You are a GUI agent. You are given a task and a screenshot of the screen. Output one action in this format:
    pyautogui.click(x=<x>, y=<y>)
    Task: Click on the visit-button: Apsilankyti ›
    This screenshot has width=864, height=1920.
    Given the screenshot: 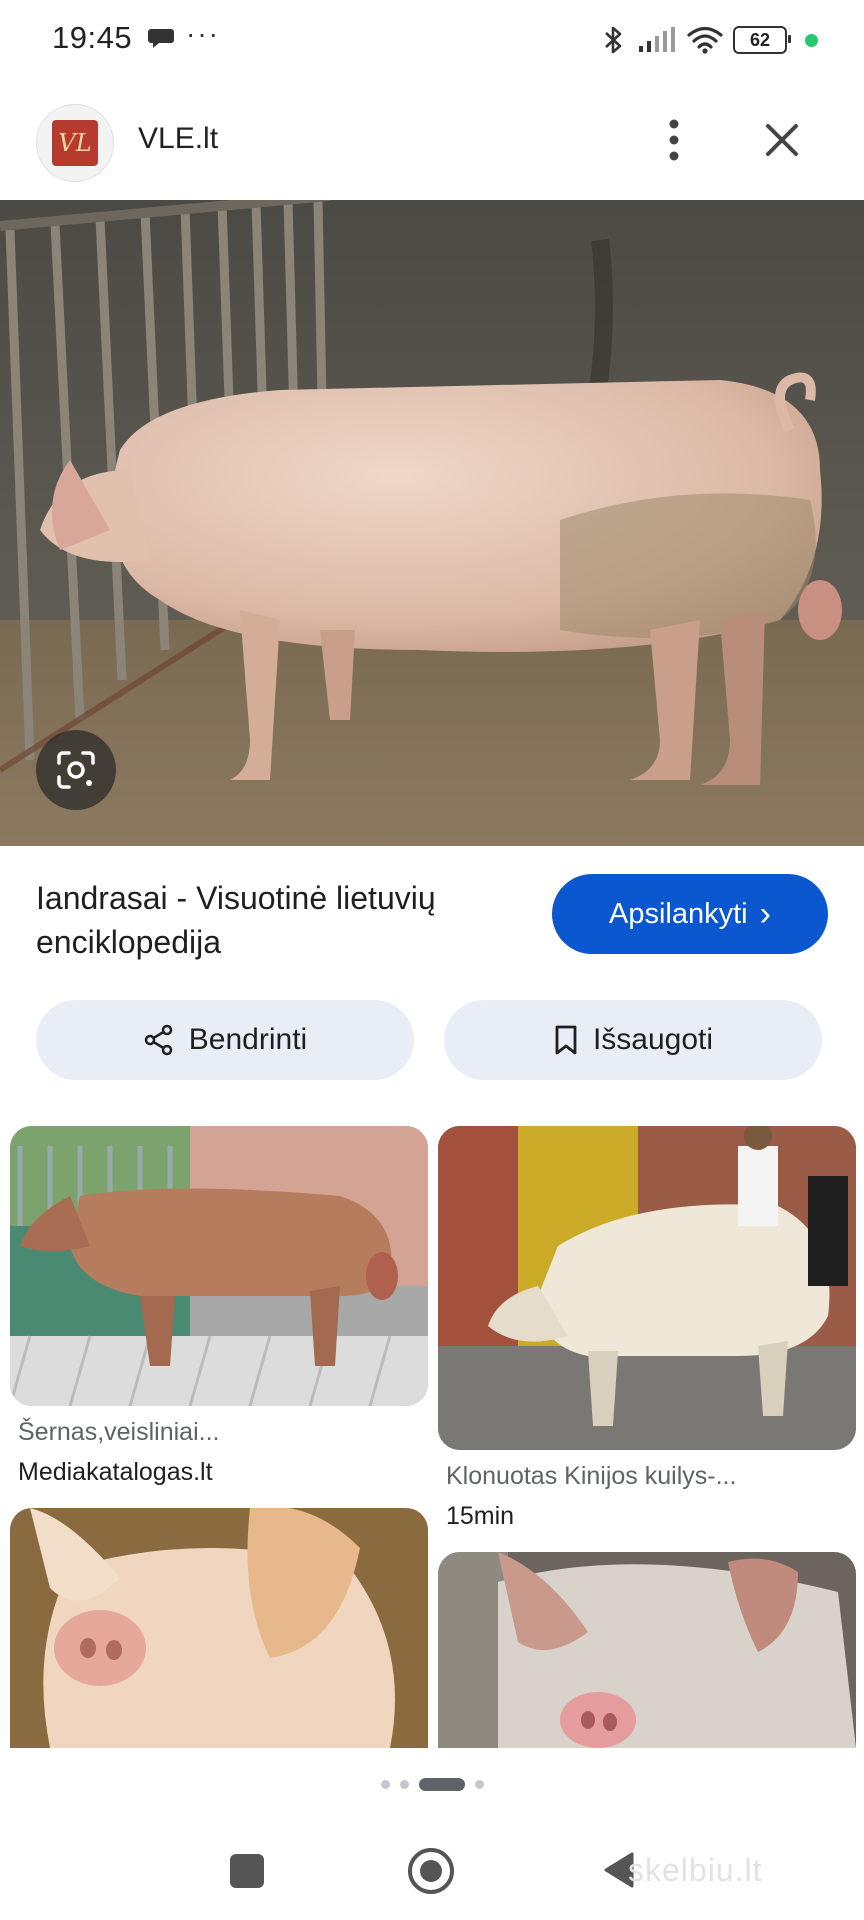 What is the action you would take?
    pyautogui.click(x=690, y=914)
    